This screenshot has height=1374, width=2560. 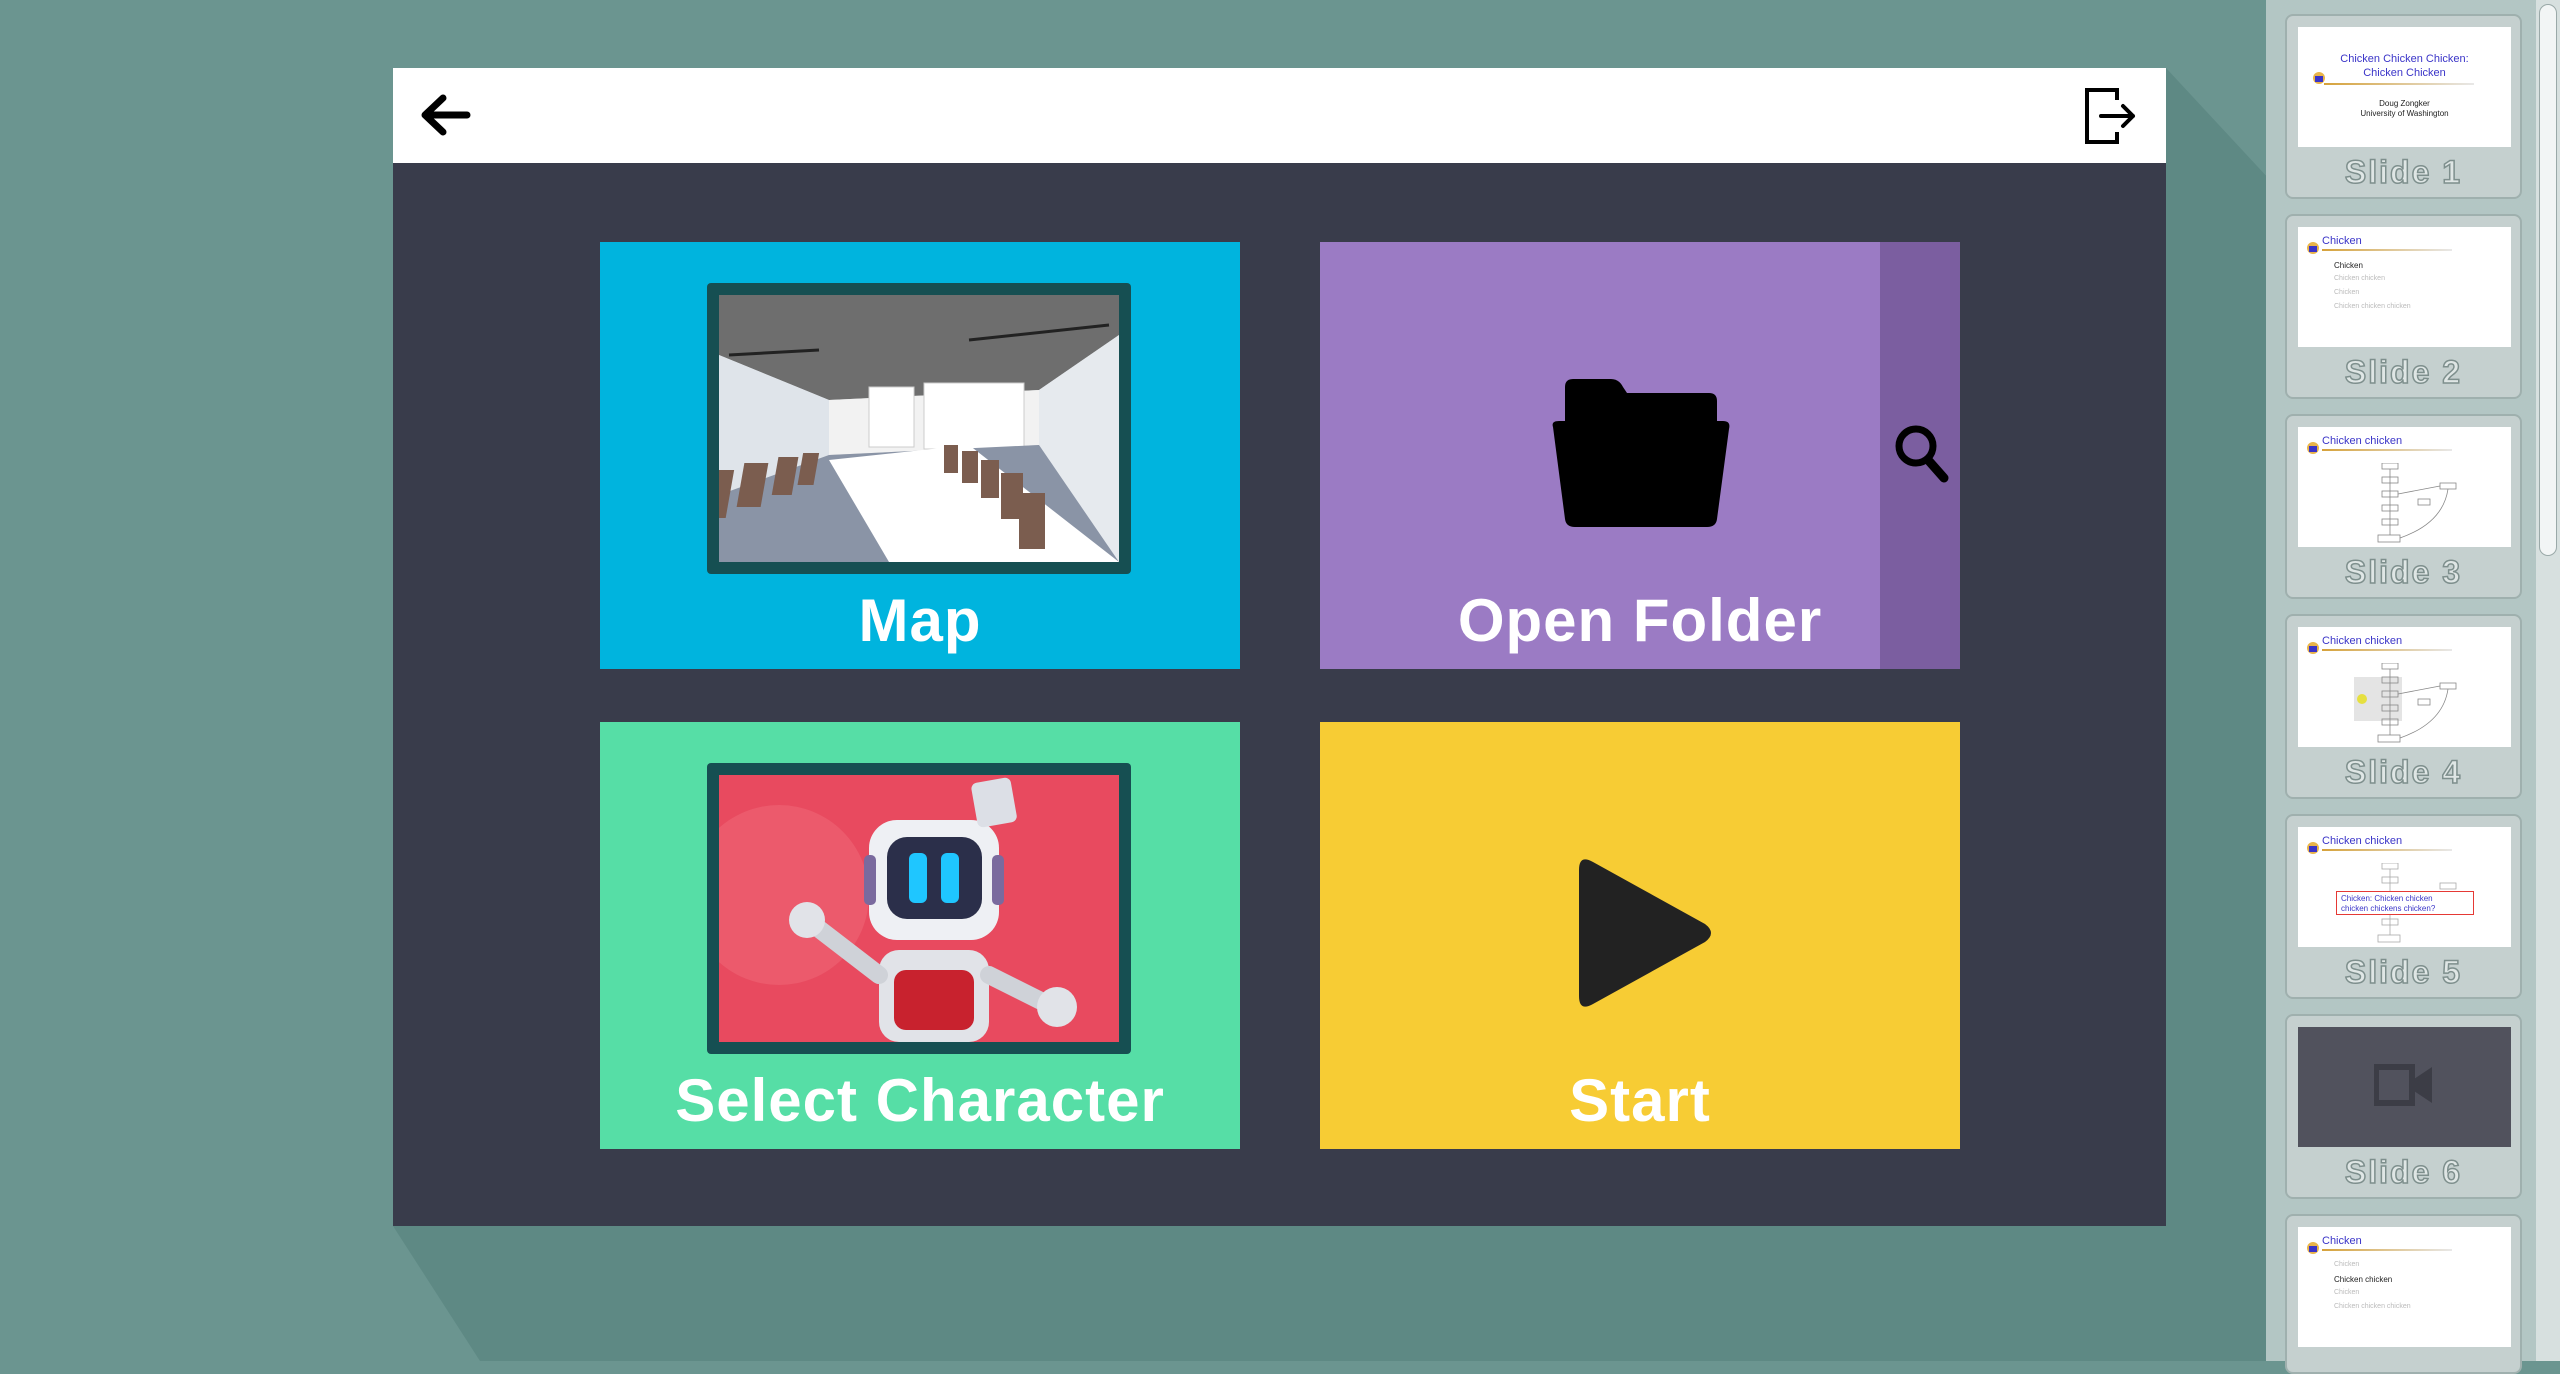 I want to click on select-character-tile: Select Character, so click(x=920, y=935).